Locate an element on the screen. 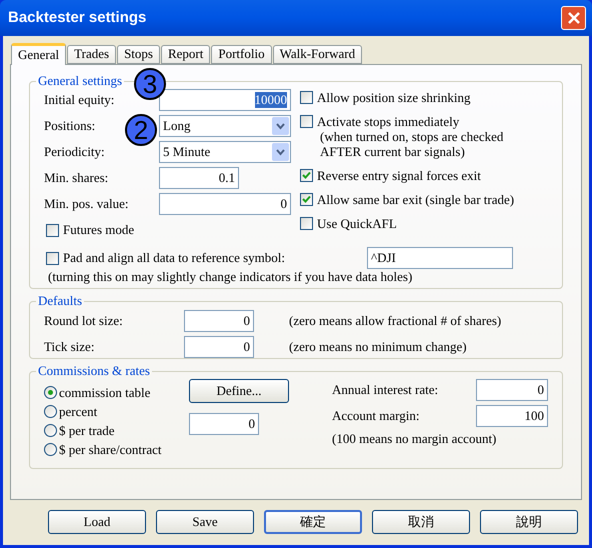 Image resolution: width=592 pixels, height=548 pixels. dropdown: Long is located at coordinates (225, 126).